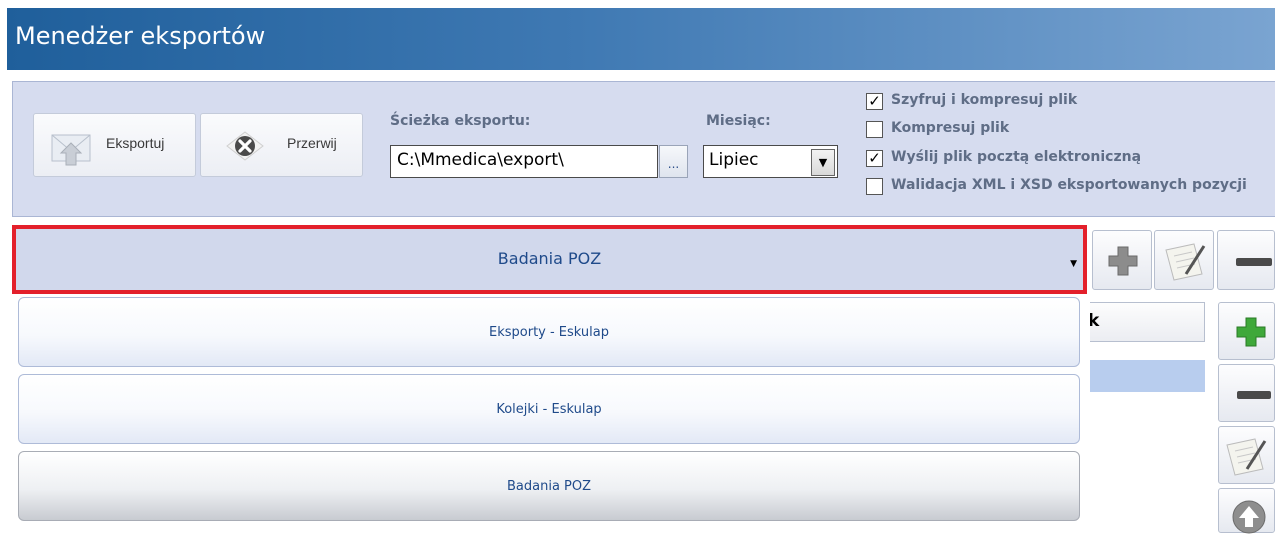 The height and width of the screenshot is (539, 1275). I want to click on edit-item-button, so click(1246, 455).